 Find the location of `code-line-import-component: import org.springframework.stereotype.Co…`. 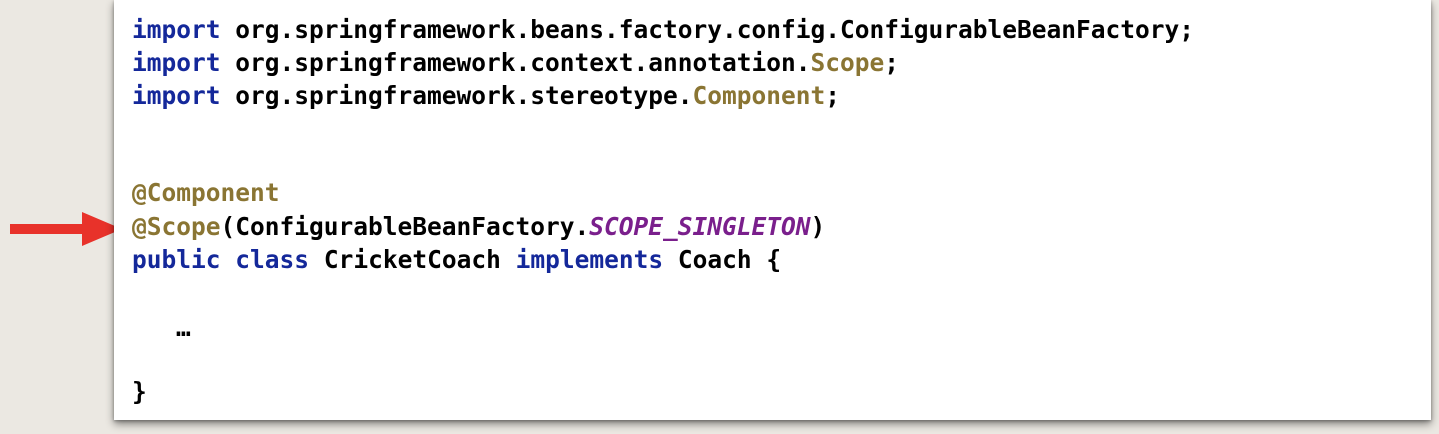

code-line-import-component: import org.springframework.stereotype.Co… is located at coordinates (486, 96).